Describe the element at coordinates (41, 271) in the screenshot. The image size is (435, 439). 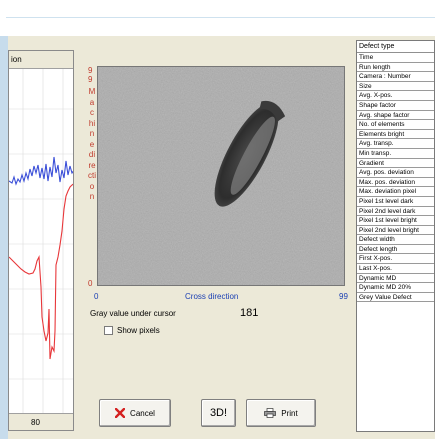
I see `red-profile-line` at that location.